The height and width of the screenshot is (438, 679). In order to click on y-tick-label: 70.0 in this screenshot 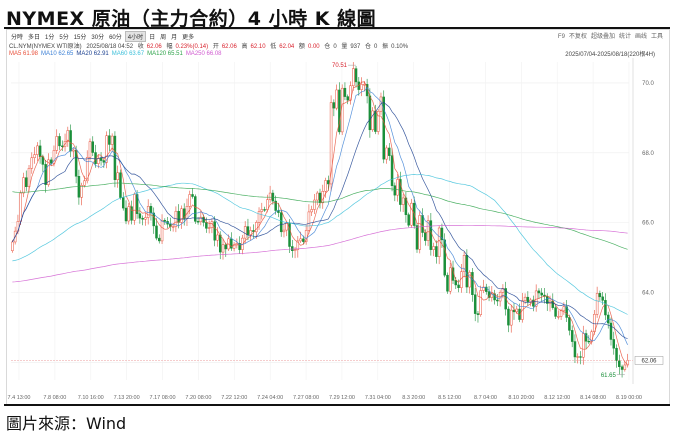, I will do `click(648, 84)`.